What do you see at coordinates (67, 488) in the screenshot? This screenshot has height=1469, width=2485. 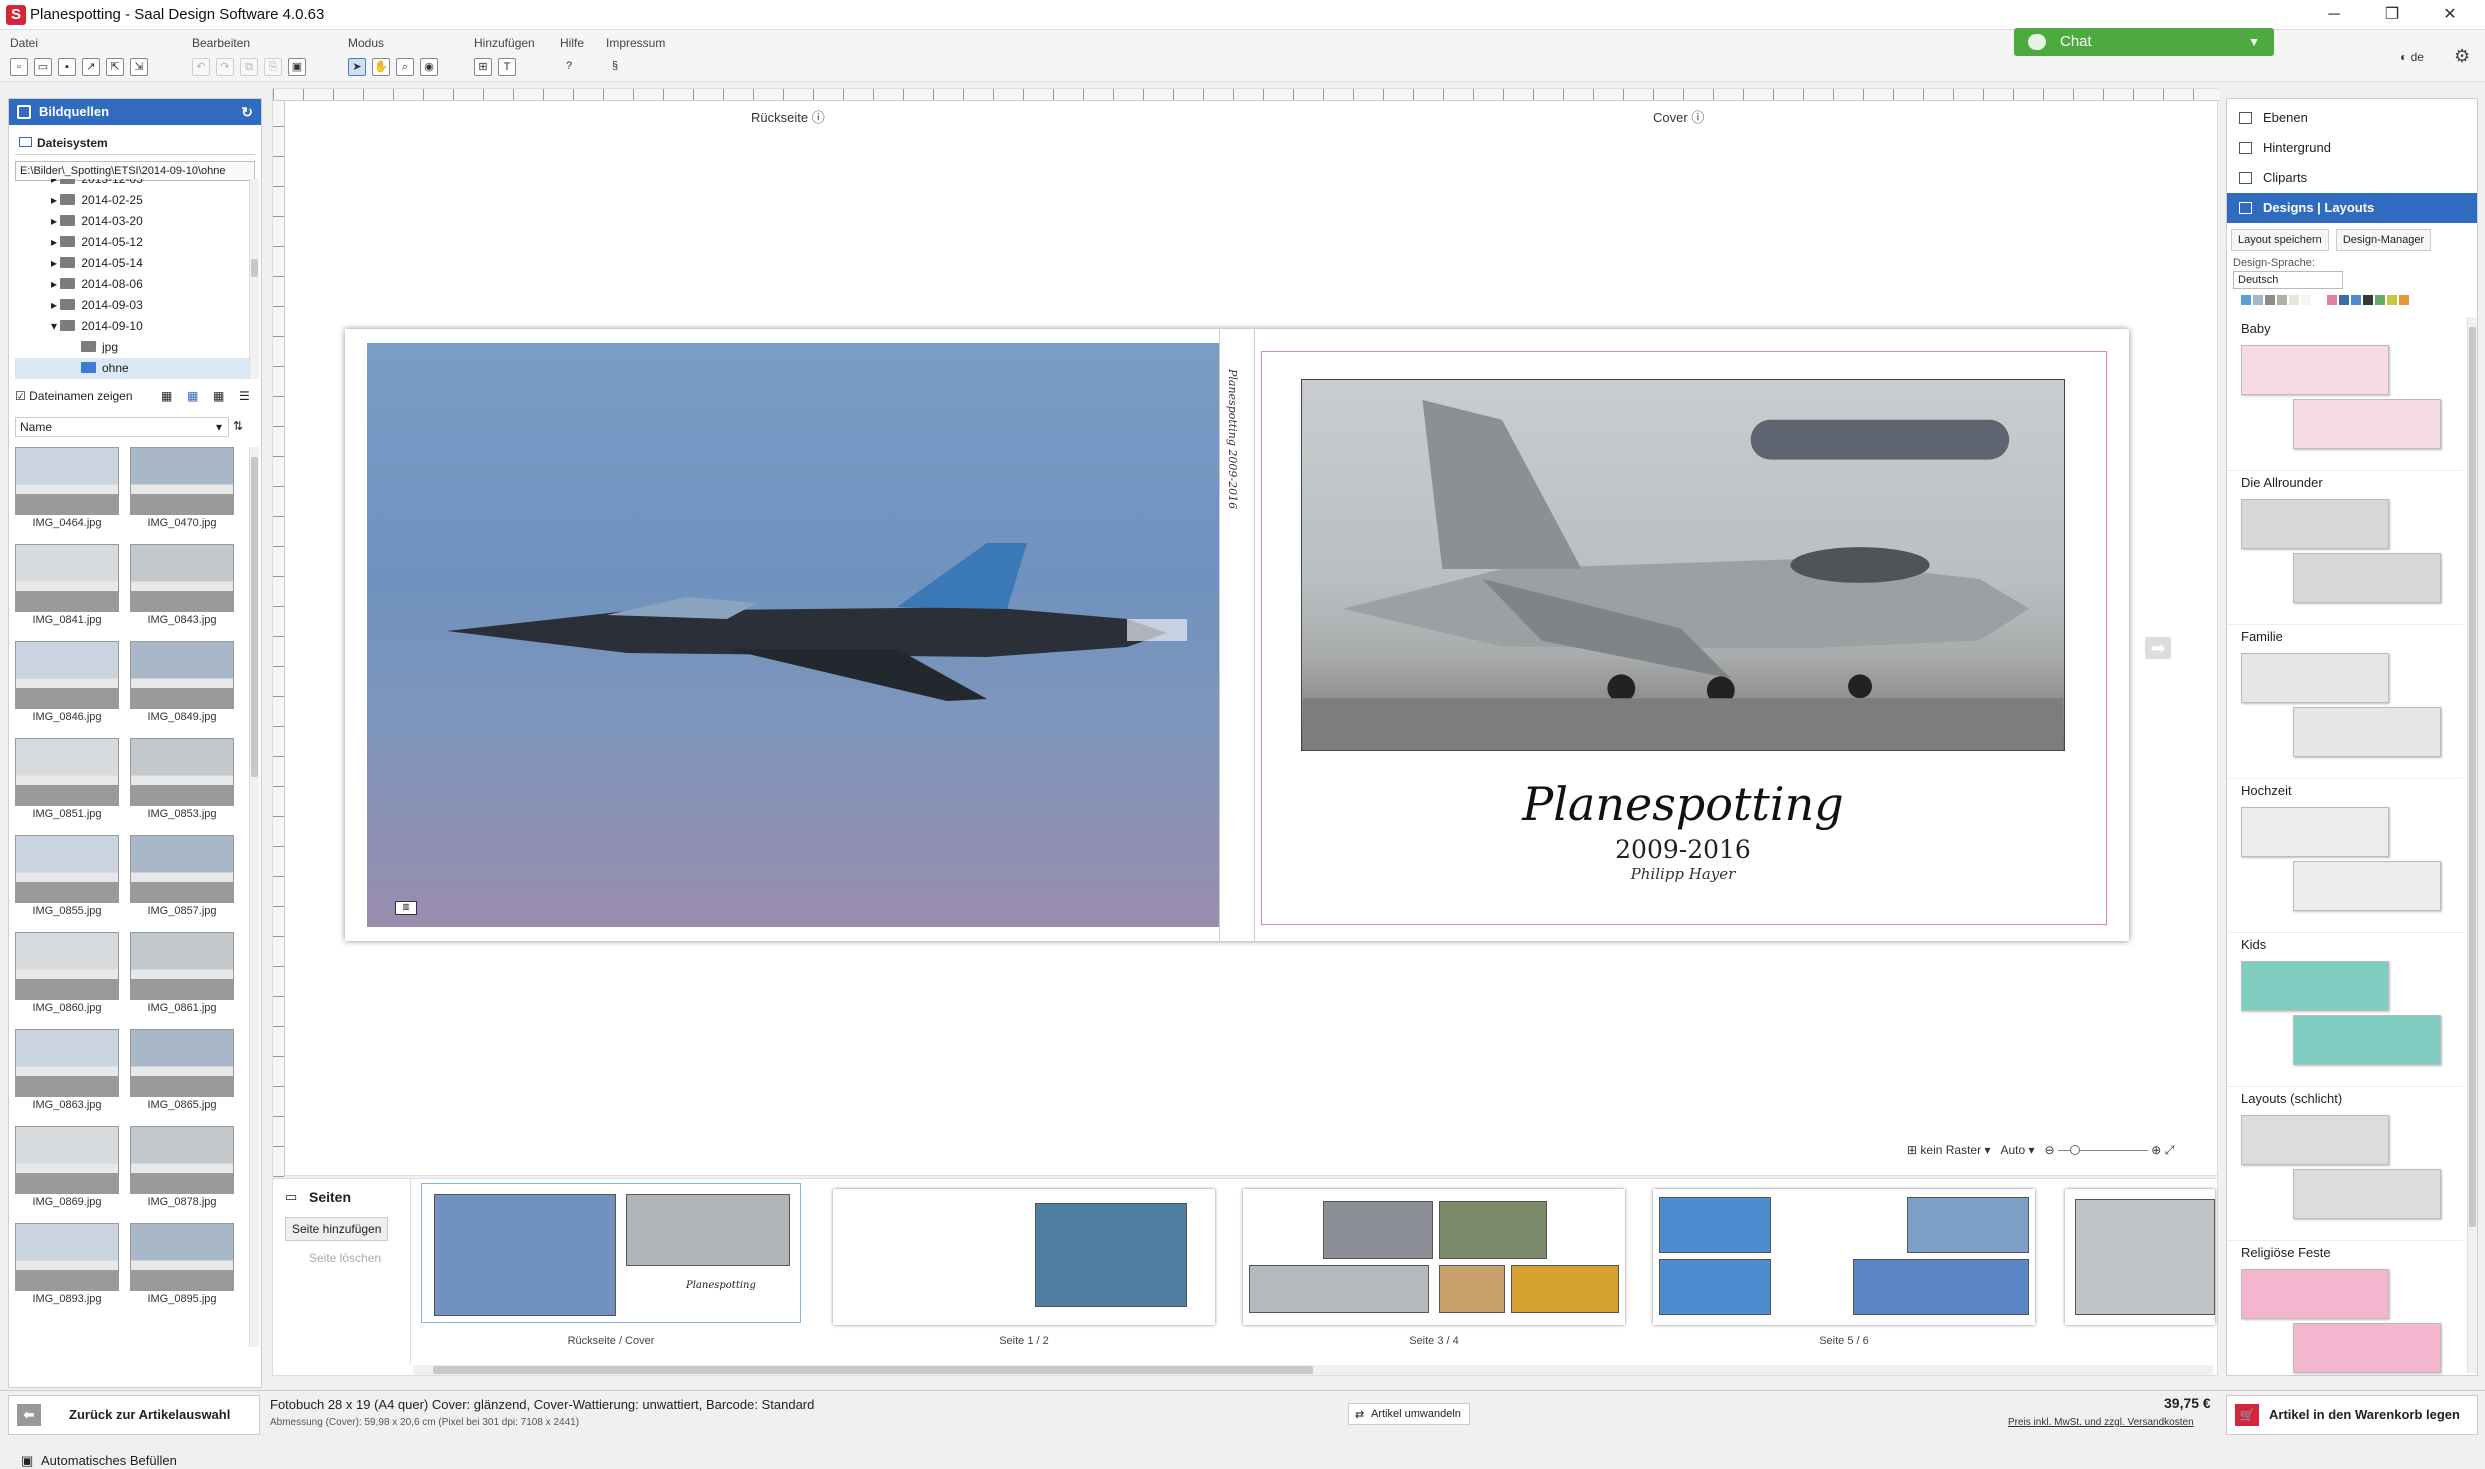 I see `image-thumbnail: IMG_0464.jpg` at bounding box center [67, 488].